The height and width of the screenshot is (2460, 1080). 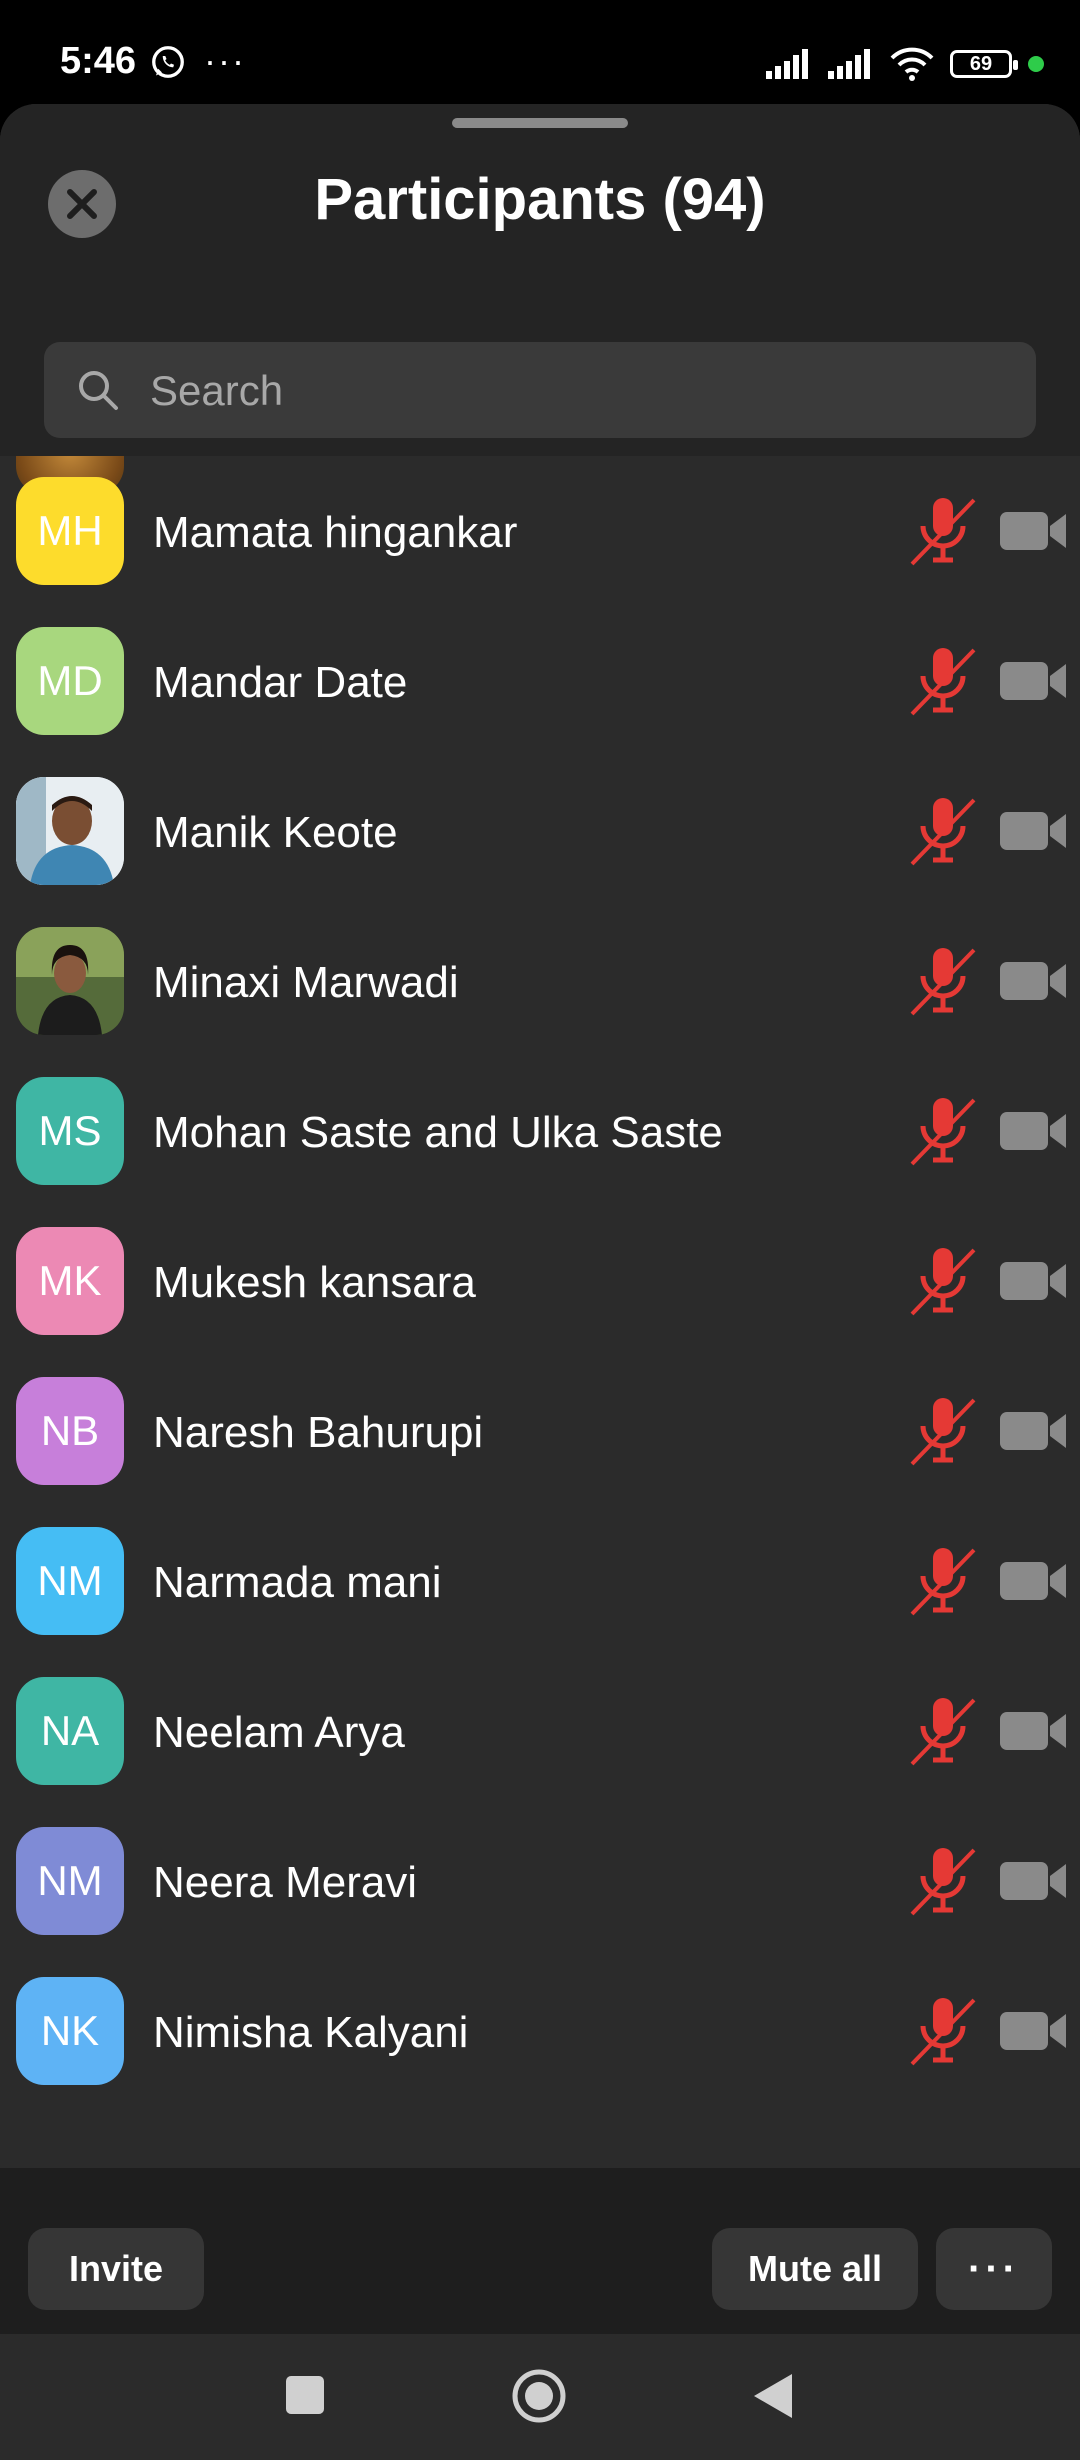 What do you see at coordinates (70, 2031) in the screenshot?
I see `avatar: NK` at bounding box center [70, 2031].